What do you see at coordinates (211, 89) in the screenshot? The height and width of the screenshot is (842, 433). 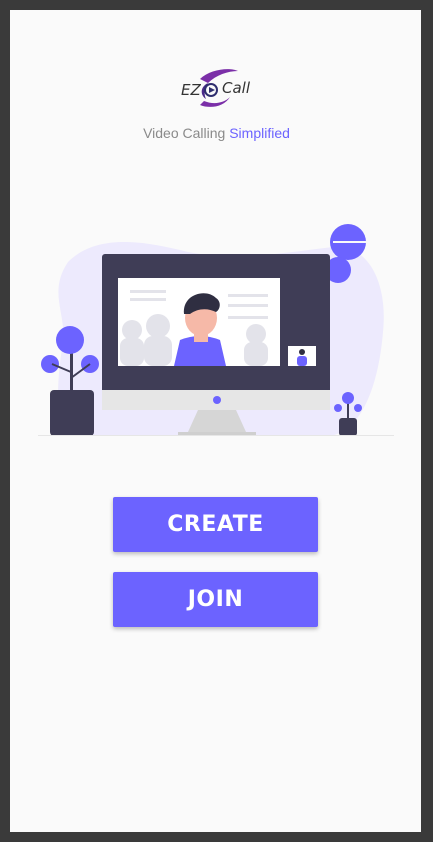 I see `ez-call-logo-icon: EZ Call` at bounding box center [211, 89].